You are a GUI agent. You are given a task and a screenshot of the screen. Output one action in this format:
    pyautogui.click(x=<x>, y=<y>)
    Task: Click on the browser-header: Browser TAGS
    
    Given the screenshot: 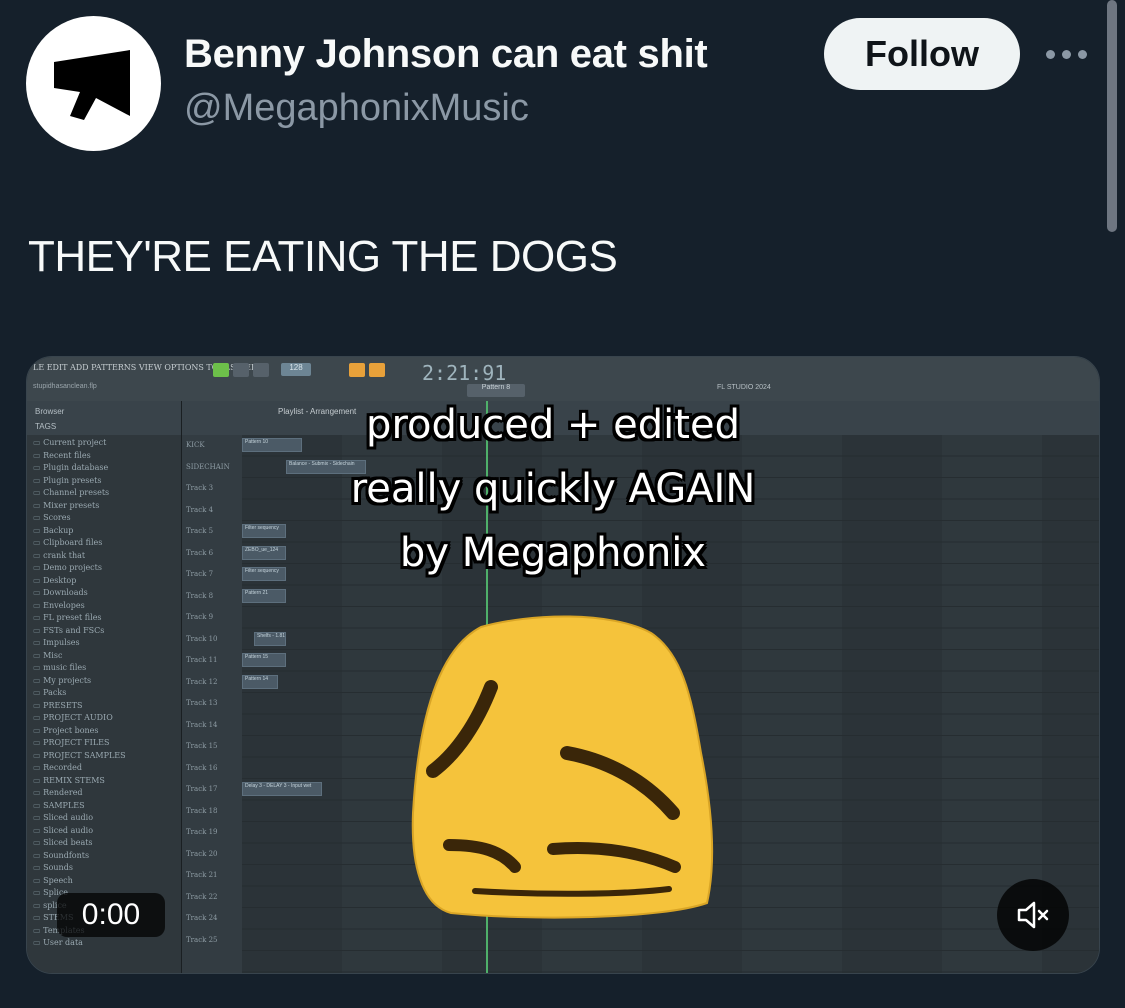 What is the action you would take?
    pyautogui.click(x=104, y=418)
    